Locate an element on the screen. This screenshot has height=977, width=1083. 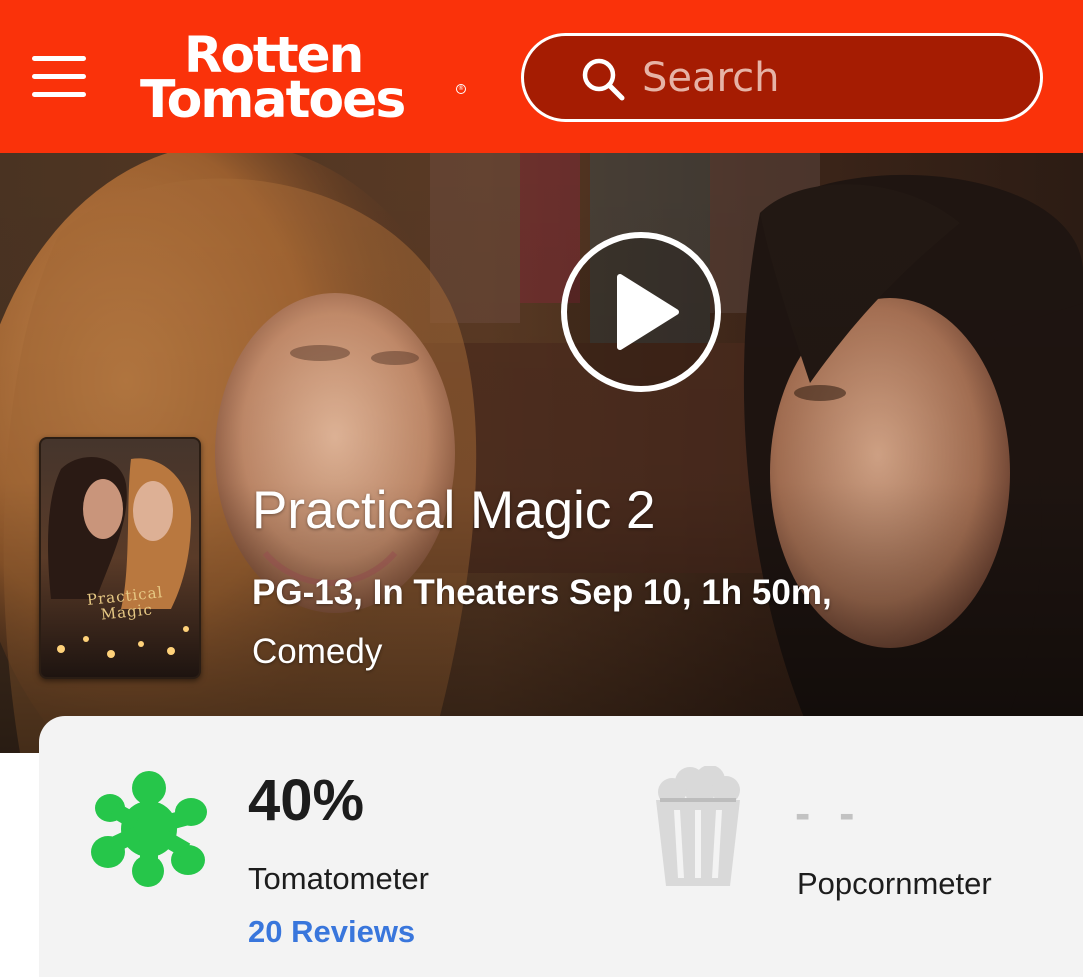
reviews-count-link: 20 Reviews is located at coordinates (331, 932).